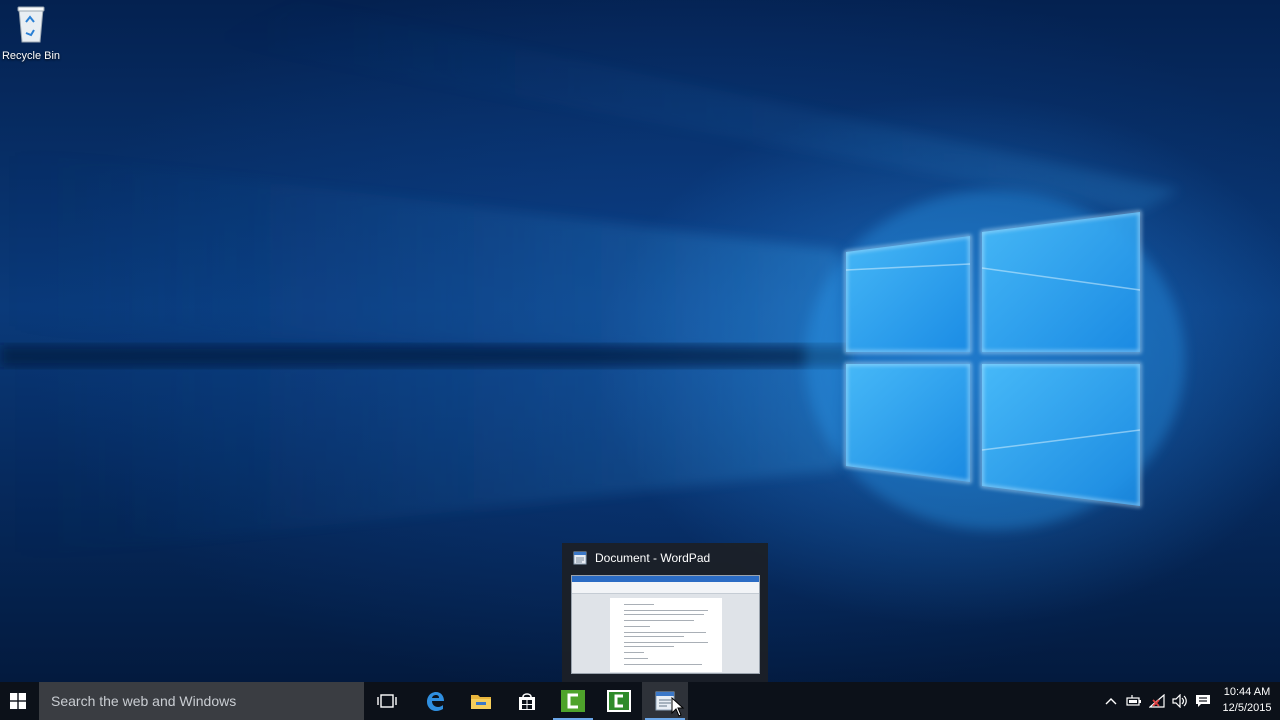 The width and height of the screenshot is (1280, 720). Describe the element at coordinates (666, 635) in the screenshot. I see `thumb-page` at that location.